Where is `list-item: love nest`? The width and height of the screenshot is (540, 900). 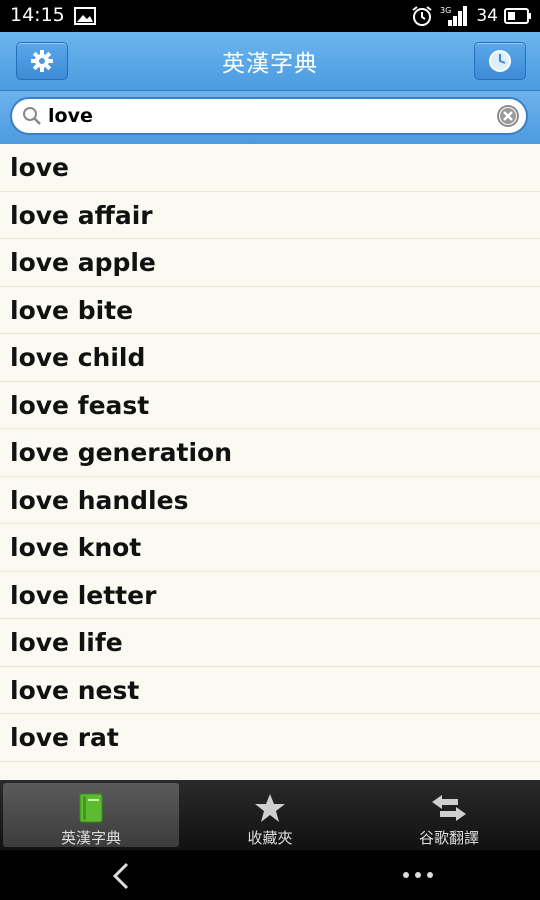 list-item: love nest is located at coordinates (270, 690).